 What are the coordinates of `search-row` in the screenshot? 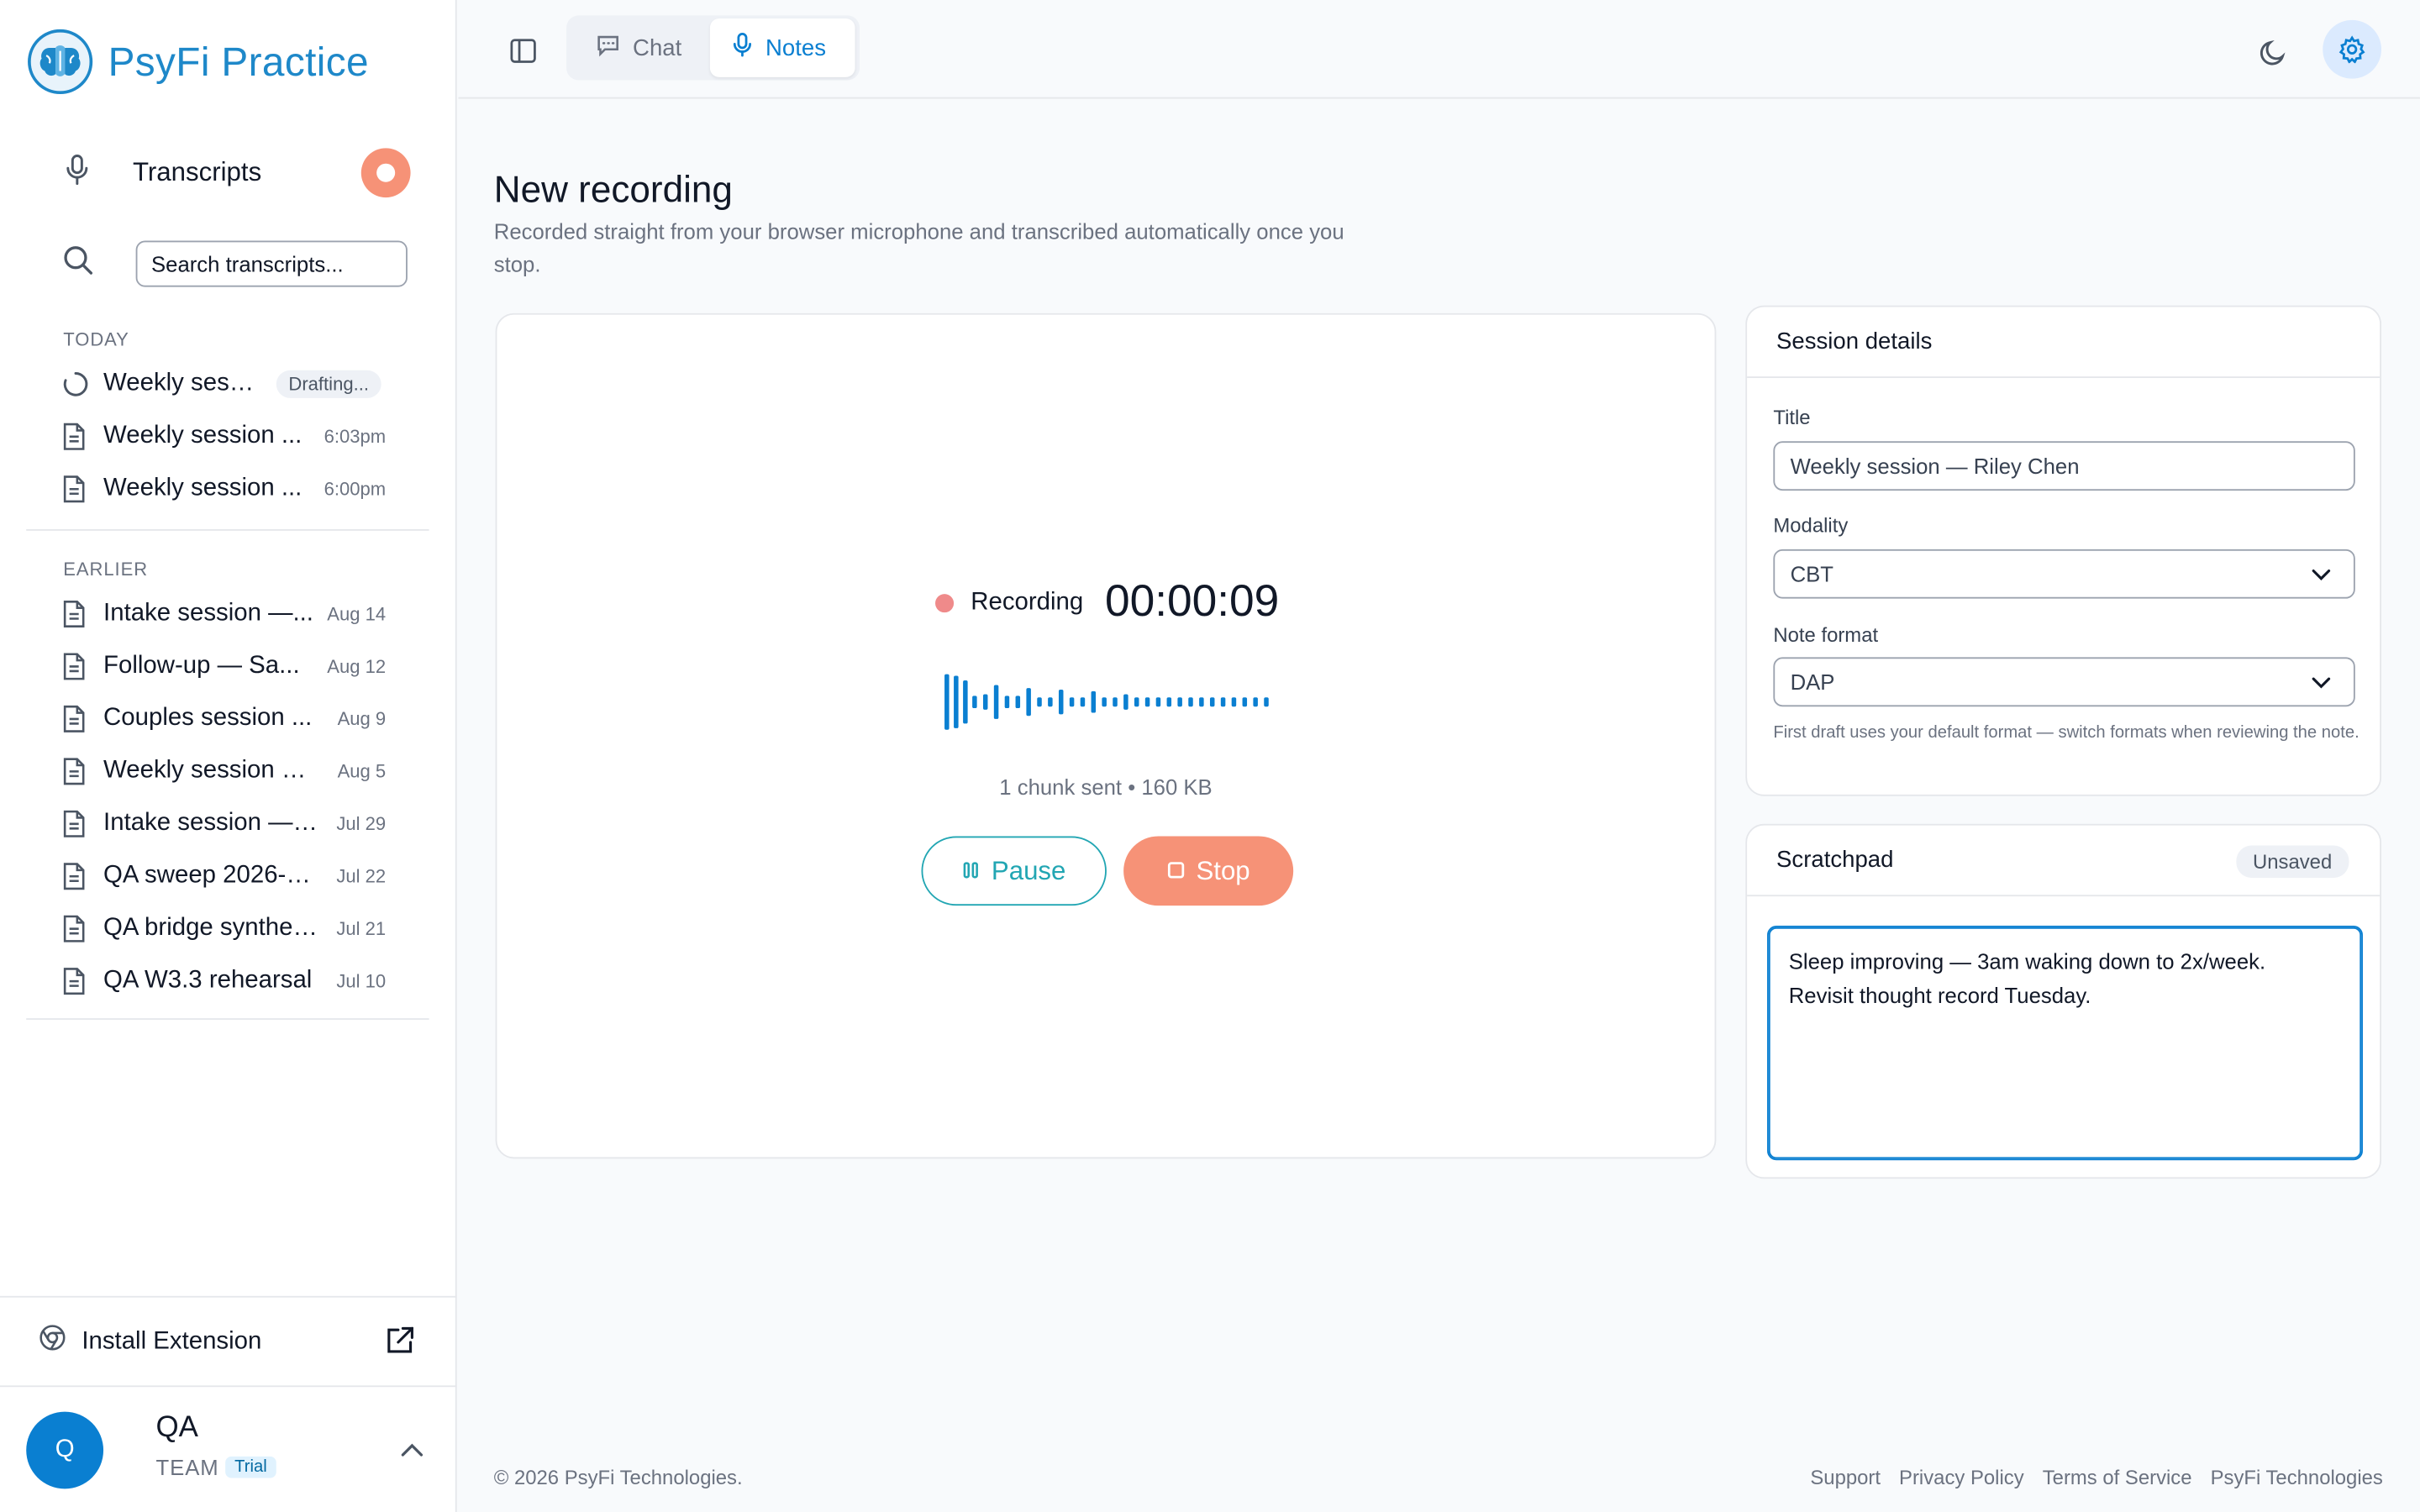 It's located at (235, 263).